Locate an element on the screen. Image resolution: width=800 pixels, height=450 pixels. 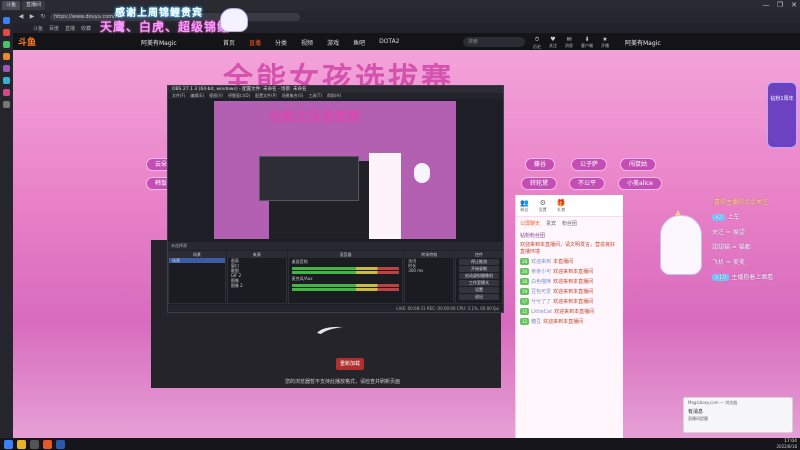
chat-user: 亲亲小可 is located at coordinates (541, 272).